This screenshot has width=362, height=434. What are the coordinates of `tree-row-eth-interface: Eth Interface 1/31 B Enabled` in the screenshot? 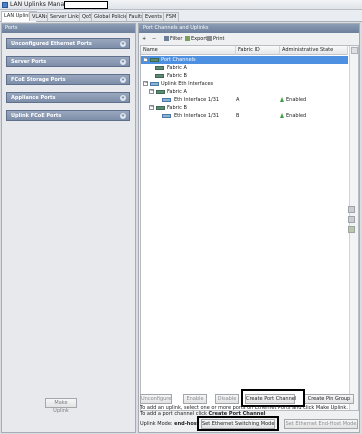 It's located at (244, 116).